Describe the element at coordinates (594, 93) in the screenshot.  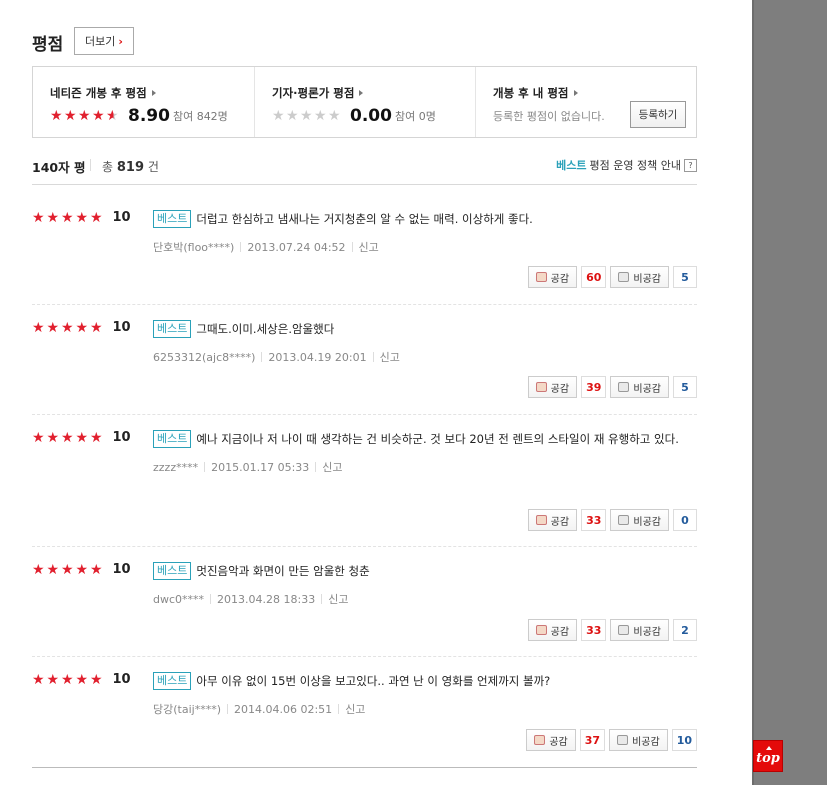
I see `my-rating-link: 개봉 후 내 평점` at that location.